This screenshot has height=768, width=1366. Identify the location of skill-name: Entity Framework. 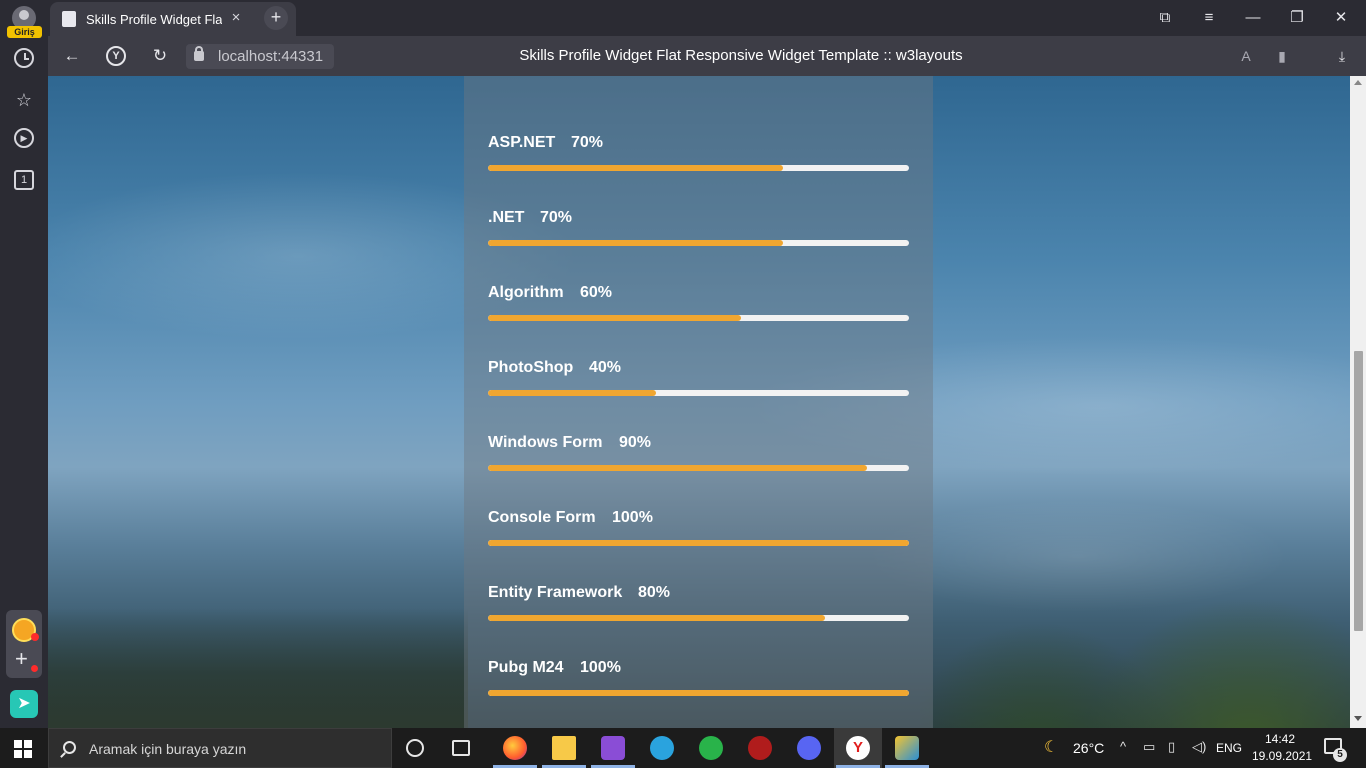
(555, 592).